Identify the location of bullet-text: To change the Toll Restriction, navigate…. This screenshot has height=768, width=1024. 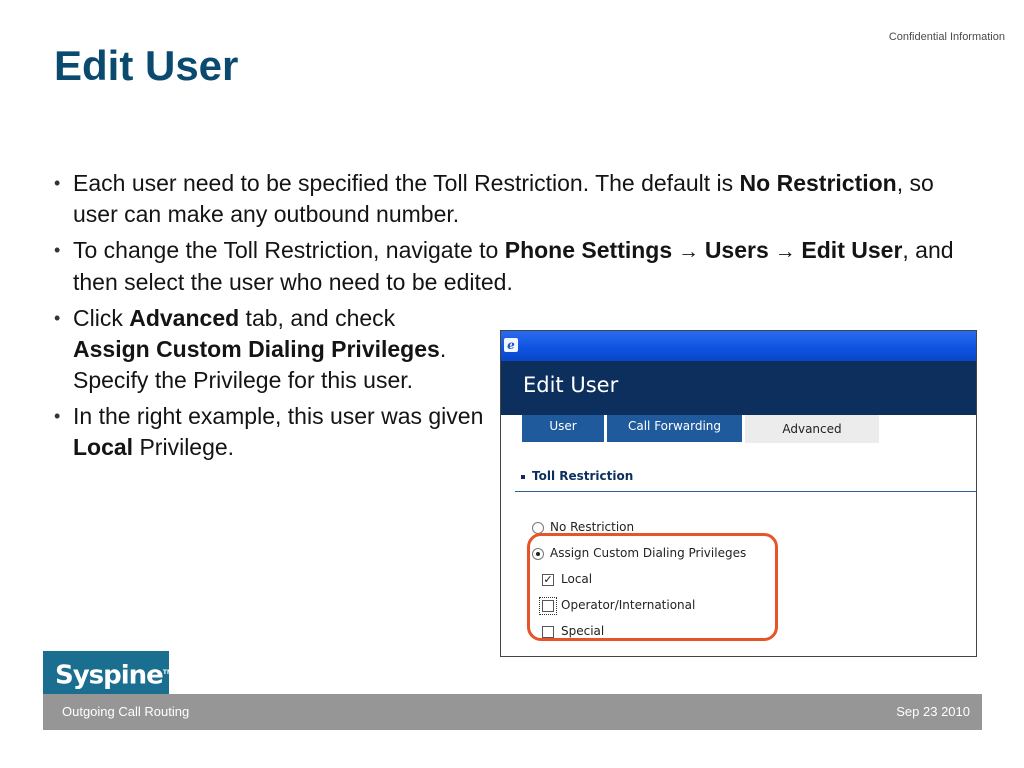
(289, 250).